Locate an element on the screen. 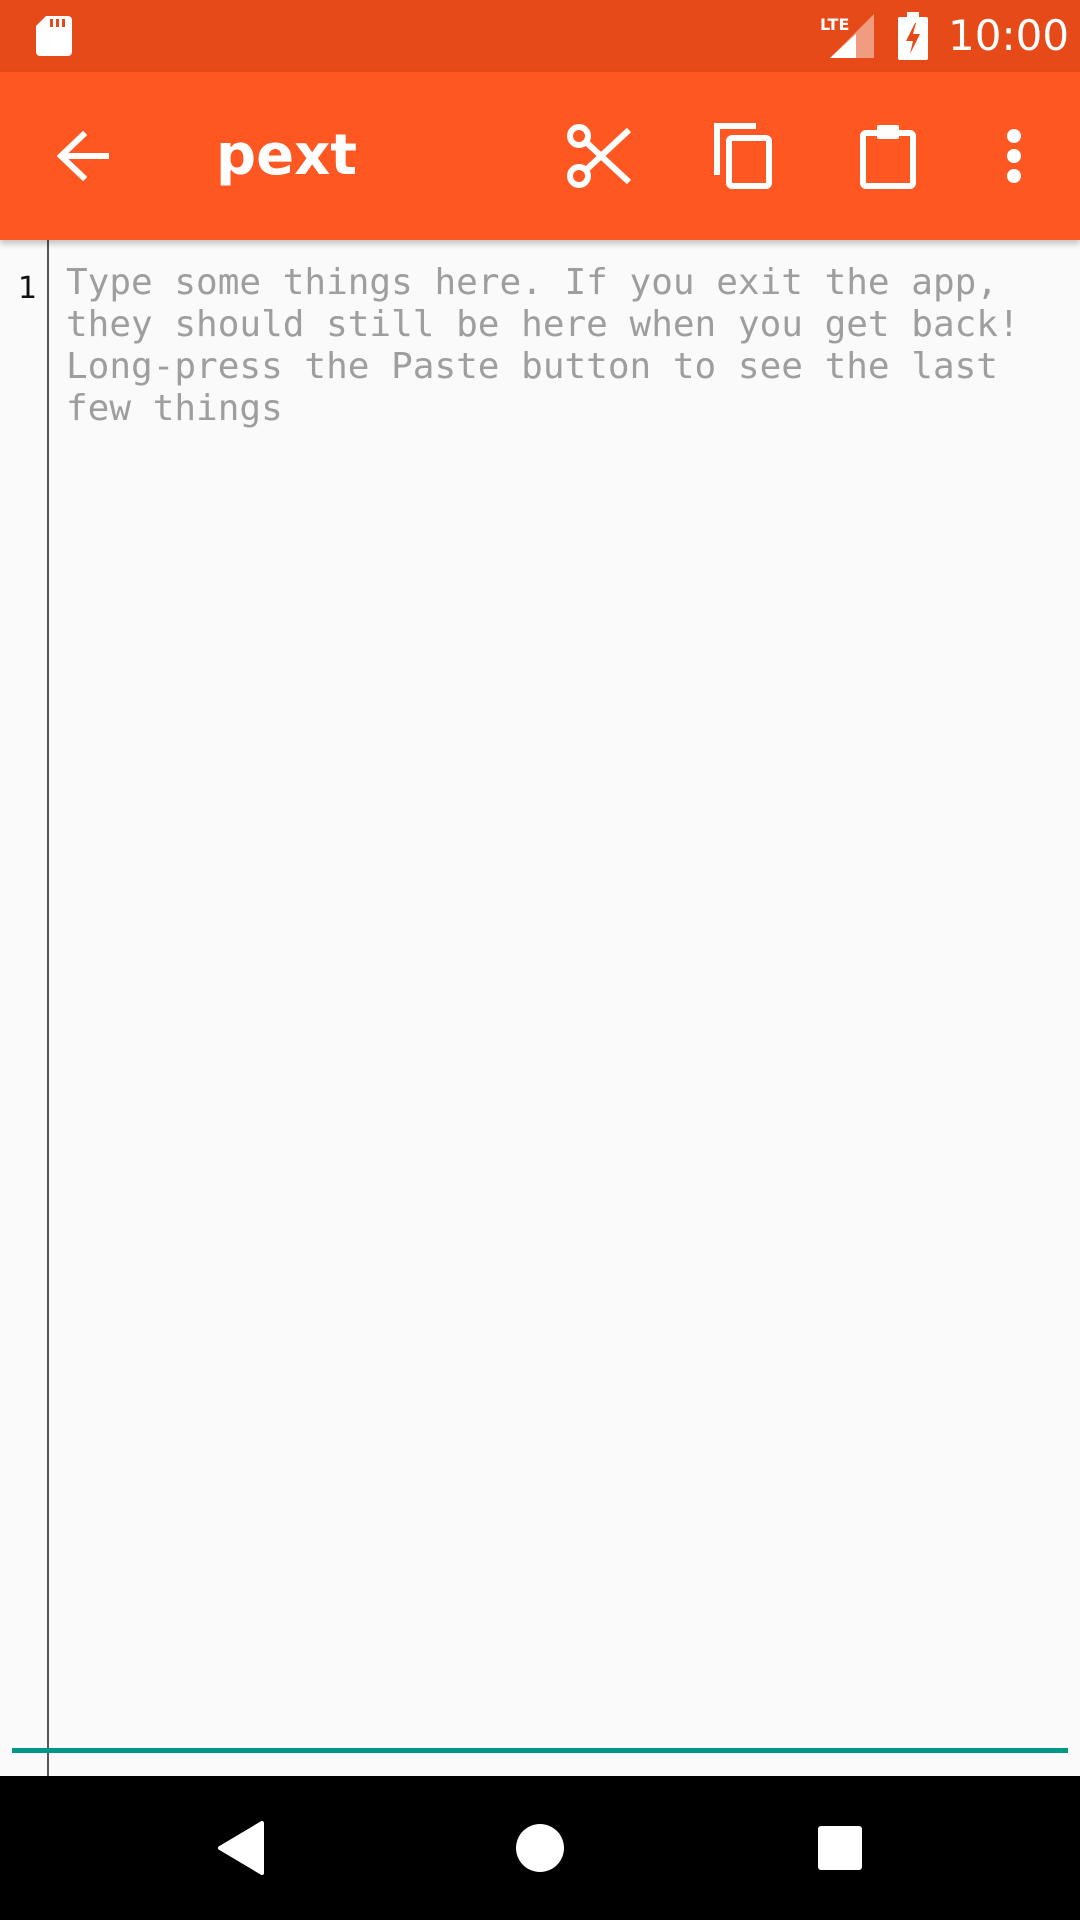  lte-signal-icon: LTE is located at coordinates (847, 36).